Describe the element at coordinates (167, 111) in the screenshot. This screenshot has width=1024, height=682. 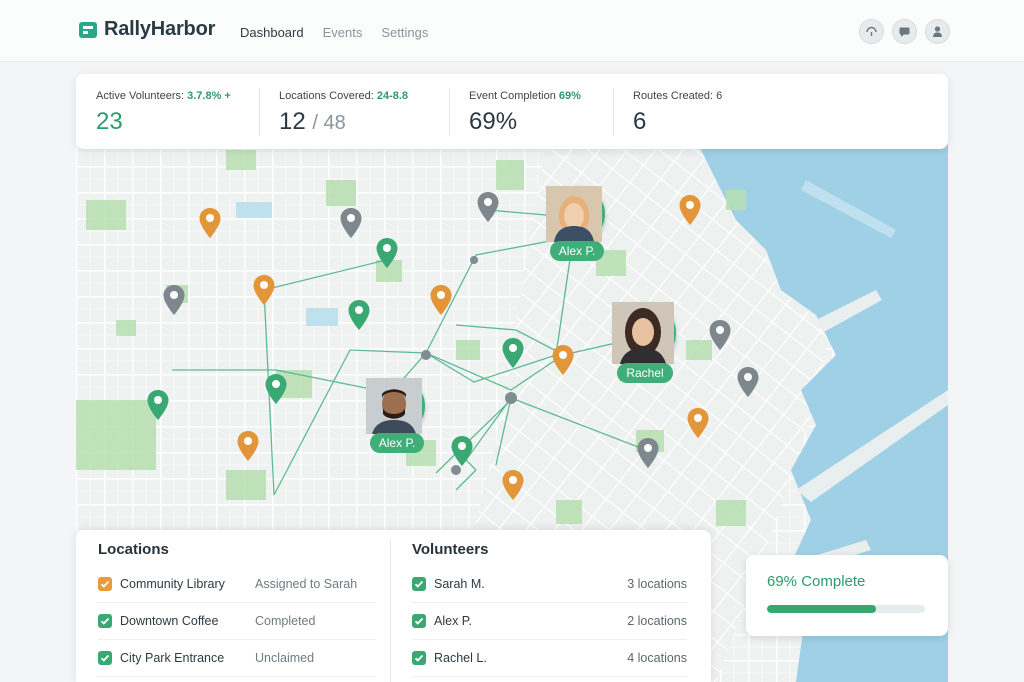
I see `stat-active-volunteers: Active Volunteers: 3.7.8% + 23` at that location.